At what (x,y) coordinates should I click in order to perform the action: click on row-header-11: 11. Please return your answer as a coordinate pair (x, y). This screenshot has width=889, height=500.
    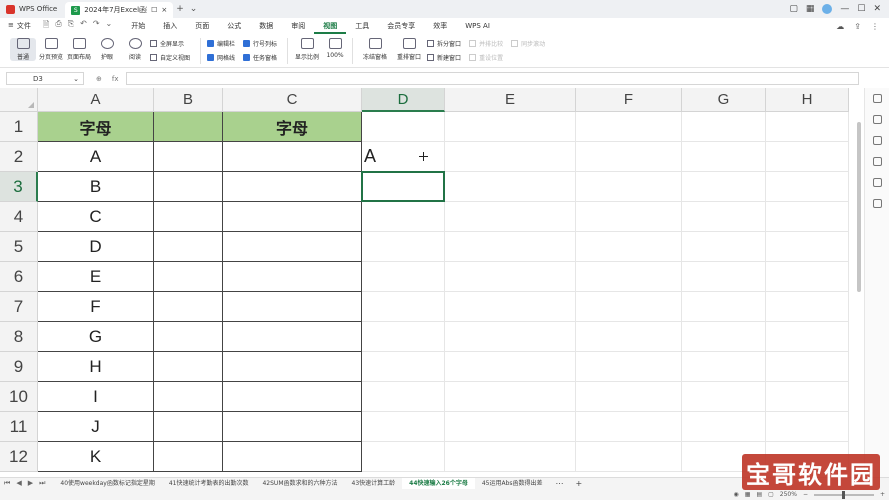
    Looking at the image, I should click on (19, 427).